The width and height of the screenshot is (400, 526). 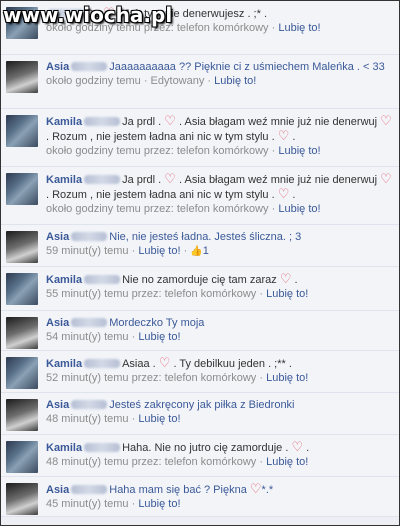 I want to click on comment-timestamp: 59 minut(y) temu, so click(x=87, y=251).